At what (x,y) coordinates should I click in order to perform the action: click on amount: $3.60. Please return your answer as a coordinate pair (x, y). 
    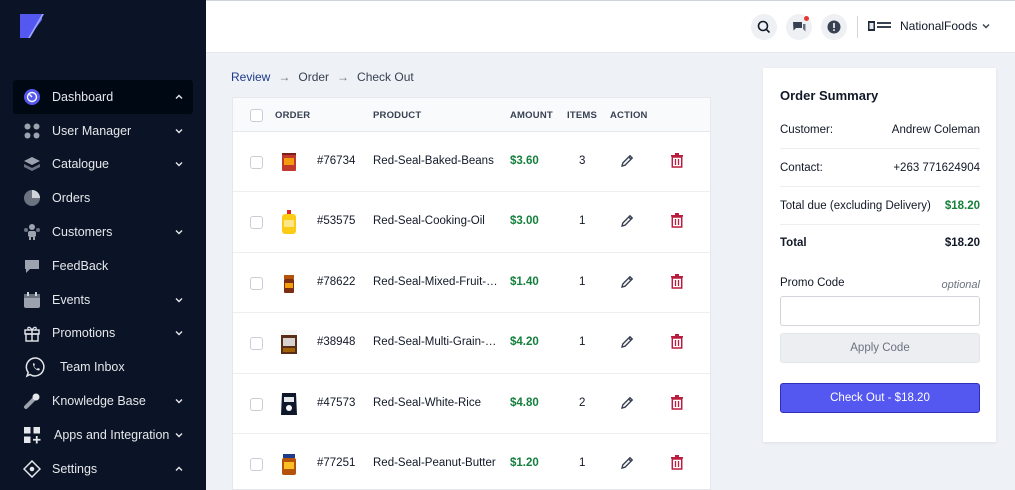
    Looking at the image, I should click on (524, 161).